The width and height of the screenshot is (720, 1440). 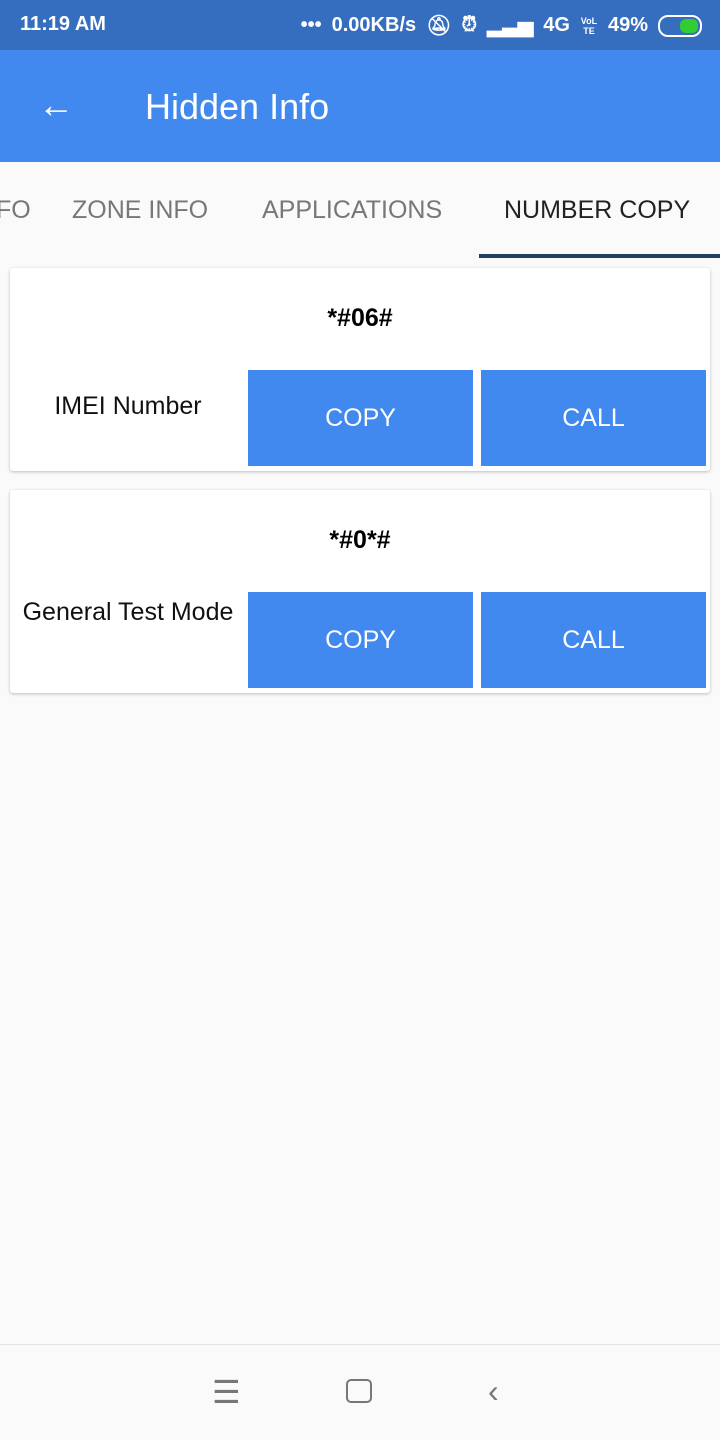 What do you see at coordinates (128, 612) in the screenshot?
I see `code-label: General Test Mode` at bounding box center [128, 612].